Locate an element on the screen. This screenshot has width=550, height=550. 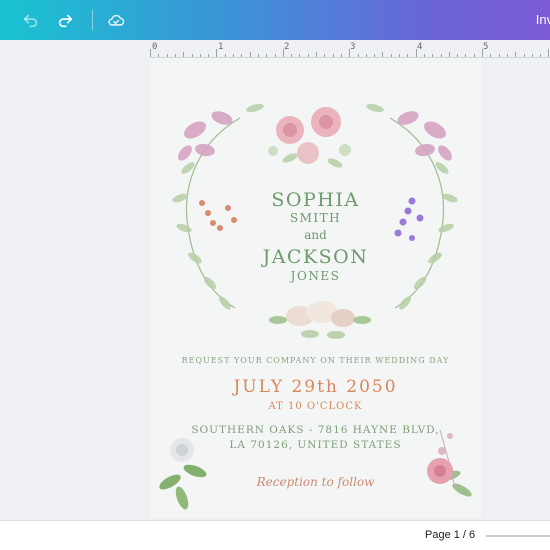
undo-icon is located at coordinates (31, 20).